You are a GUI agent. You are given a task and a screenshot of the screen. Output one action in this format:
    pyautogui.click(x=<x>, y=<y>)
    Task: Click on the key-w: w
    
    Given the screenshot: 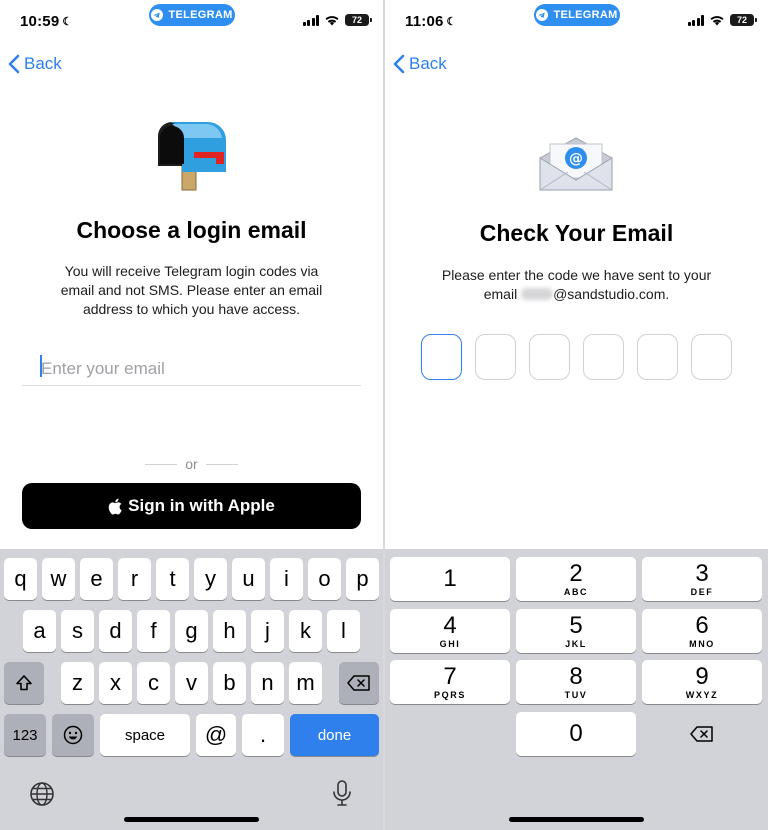 What is the action you would take?
    pyautogui.click(x=58, y=579)
    